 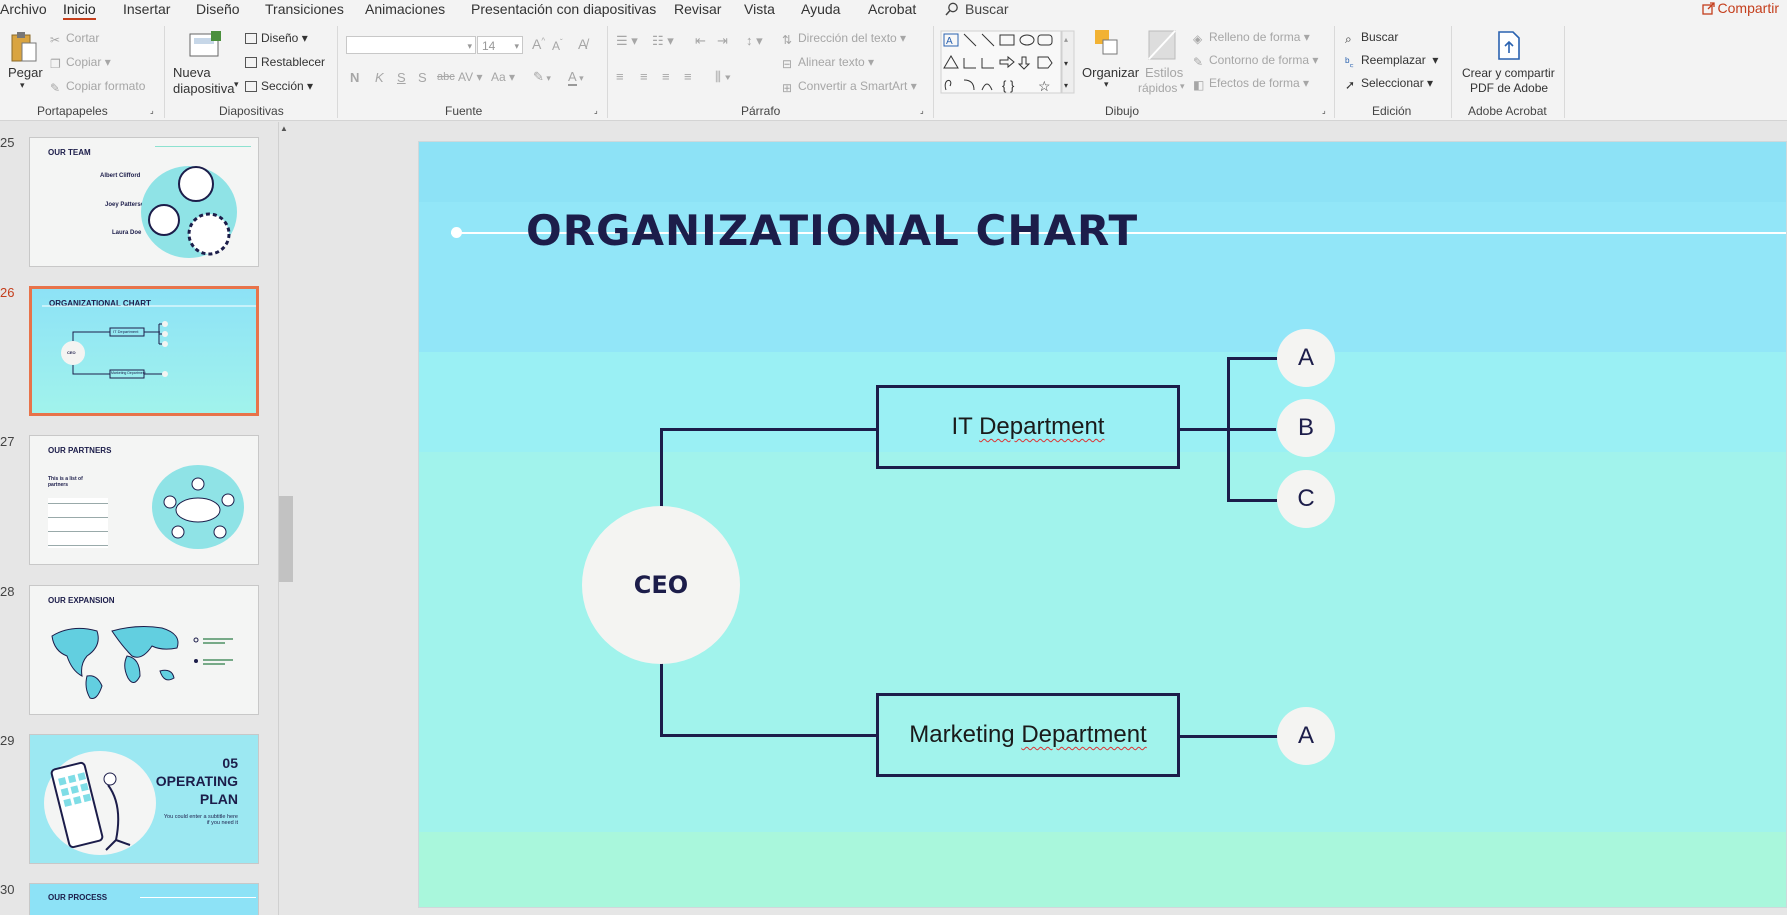 I want to click on copy-icon: ❐, so click(x=55, y=64).